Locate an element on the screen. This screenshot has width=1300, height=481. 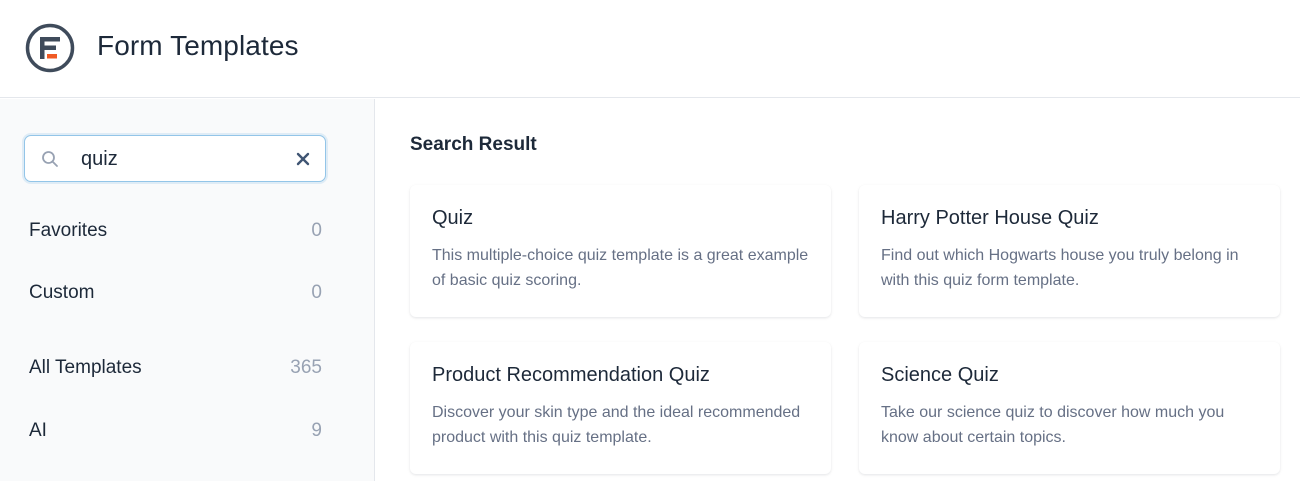
sidebar-item-ai: AI 9 is located at coordinates (175, 431).